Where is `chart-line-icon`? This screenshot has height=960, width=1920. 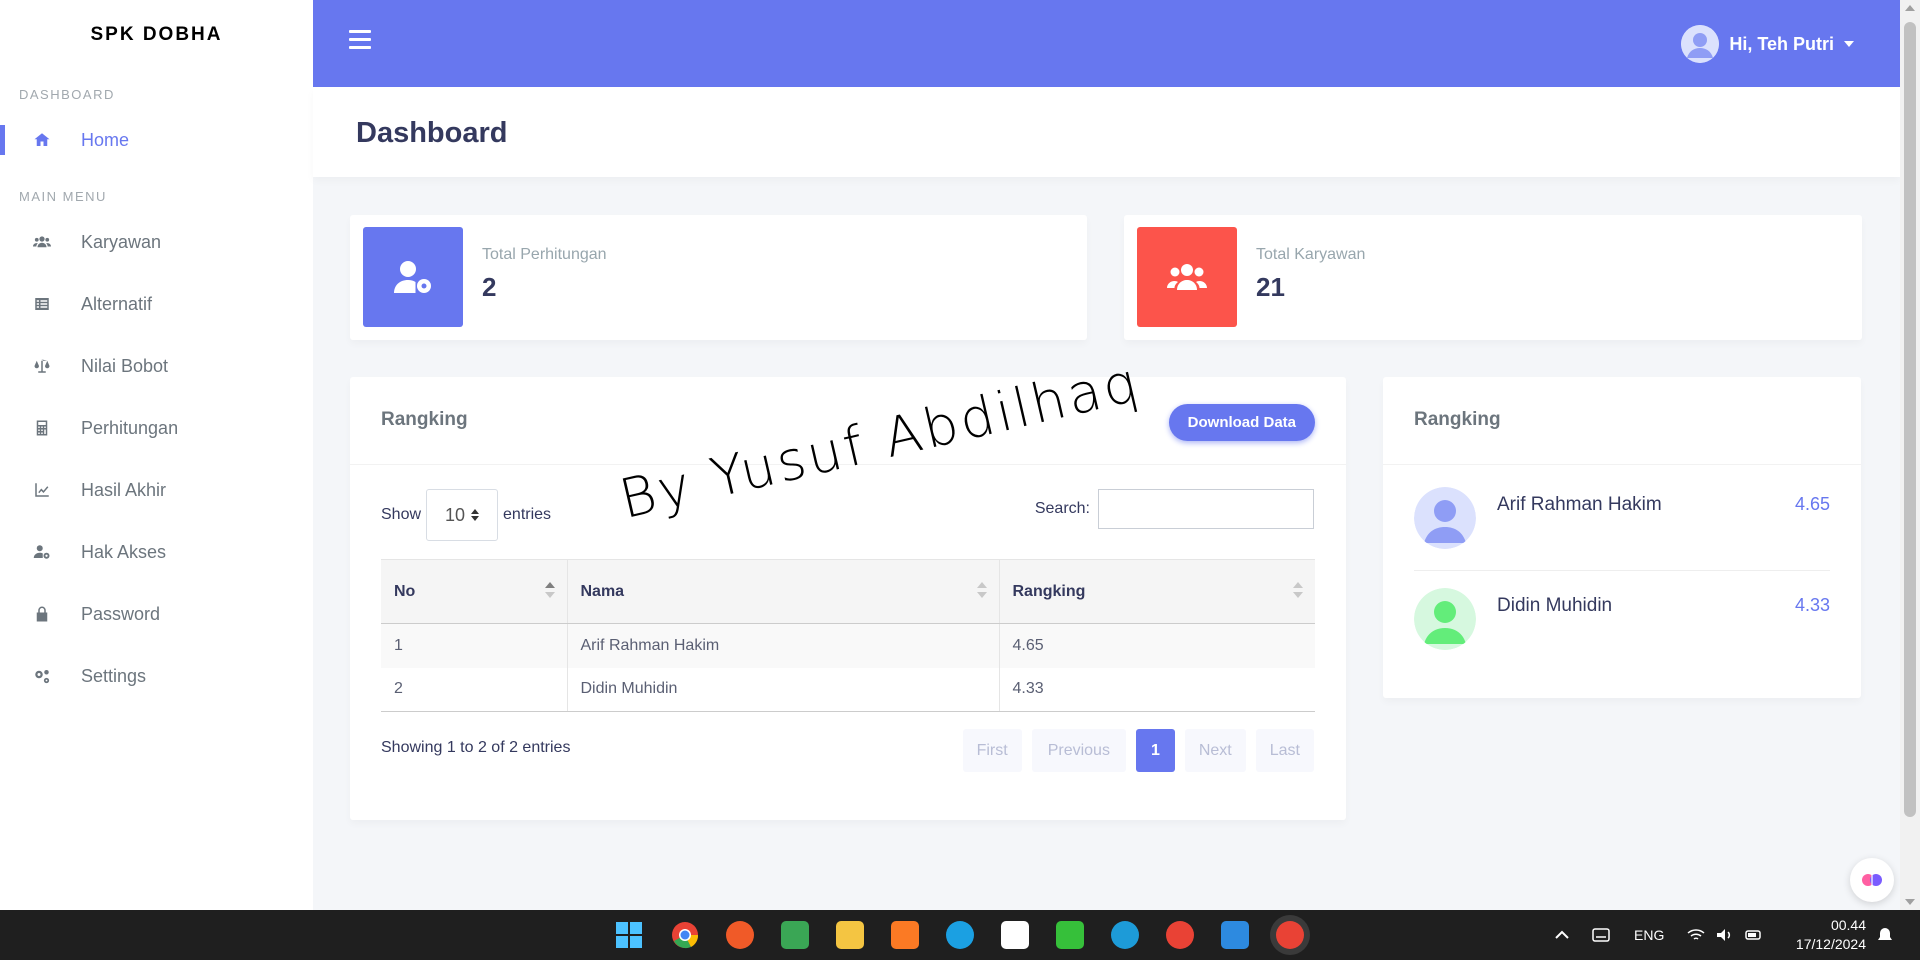 chart-line-icon is located at coordinates (42, 490).